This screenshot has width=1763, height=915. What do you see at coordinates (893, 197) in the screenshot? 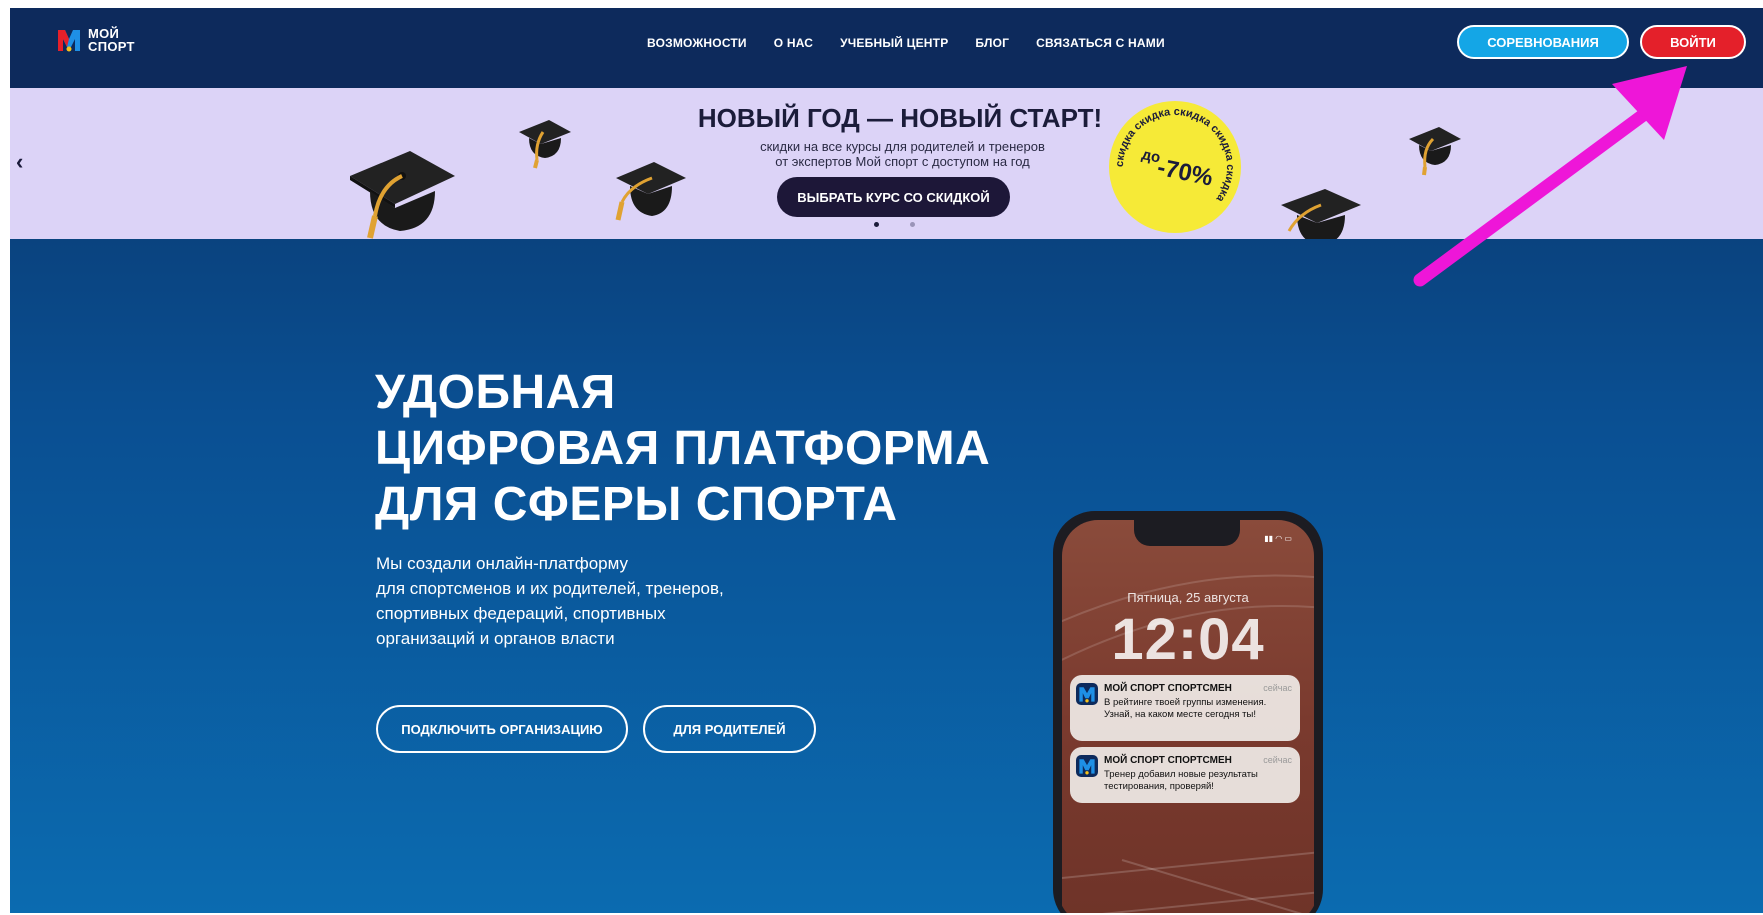
I see `choose-course-button: ВЫБРАТЬ КУРС СО СКИДКОЙ` at bounding box center [893, 197].